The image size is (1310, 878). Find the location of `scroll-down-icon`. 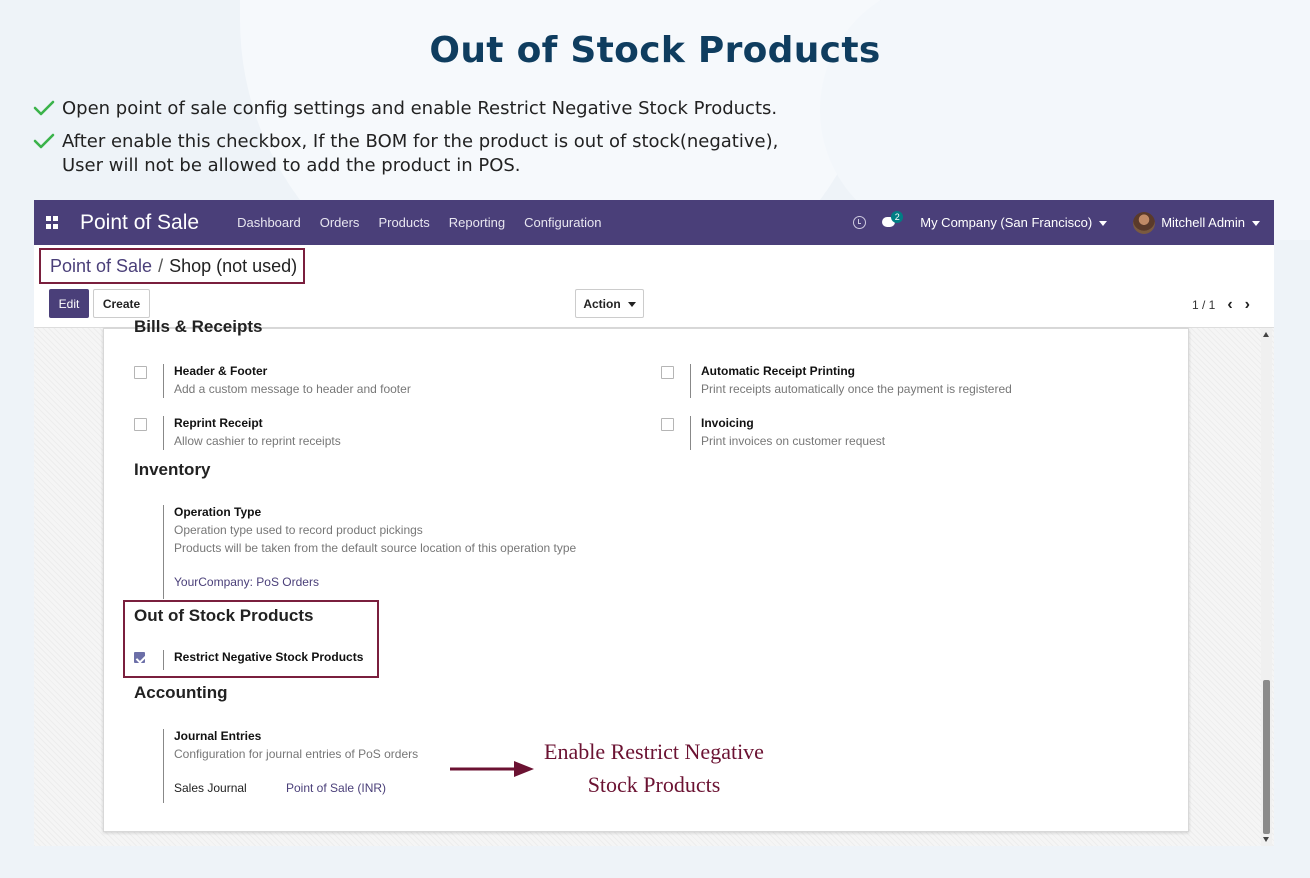

scroll-down-icon is located at coordinates (1266, 839).